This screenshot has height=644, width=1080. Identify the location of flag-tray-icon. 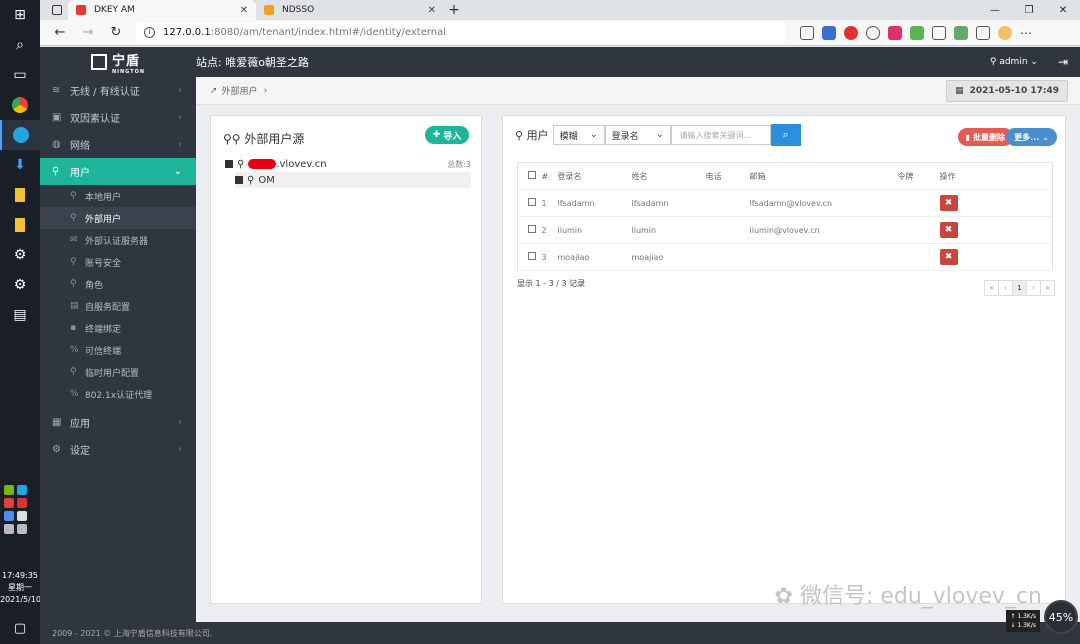
(22, 503).